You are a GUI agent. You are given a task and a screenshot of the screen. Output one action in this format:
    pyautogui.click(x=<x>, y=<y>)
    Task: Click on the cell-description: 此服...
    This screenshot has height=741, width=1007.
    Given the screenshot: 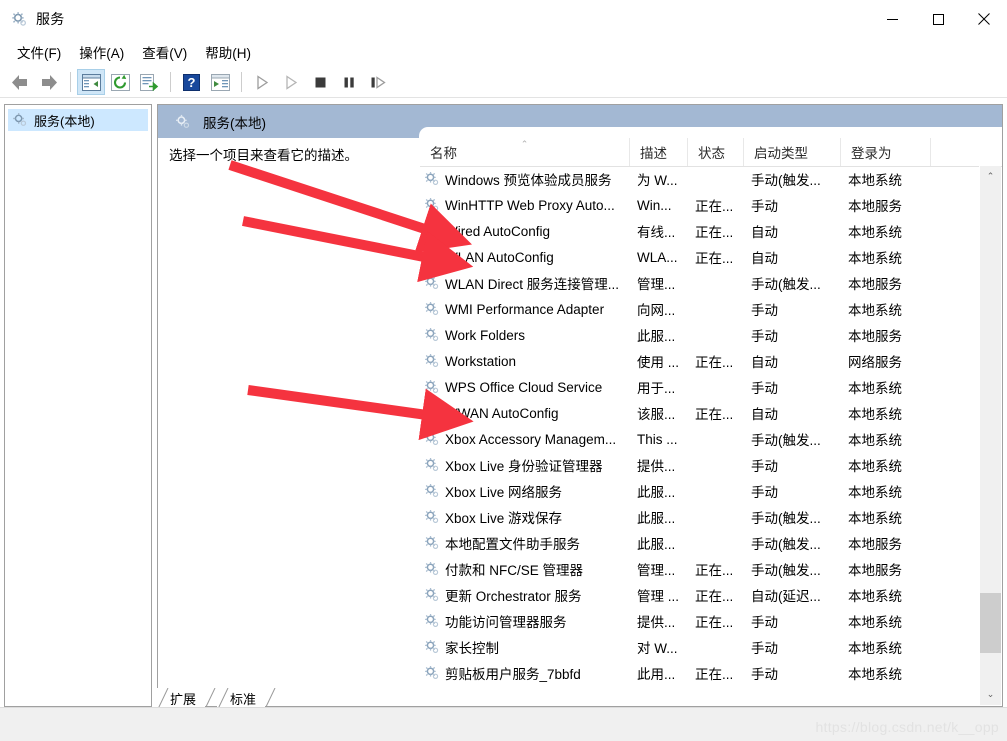 What is the action you would take?
    pyautogui.click(x=656, y=544)
    